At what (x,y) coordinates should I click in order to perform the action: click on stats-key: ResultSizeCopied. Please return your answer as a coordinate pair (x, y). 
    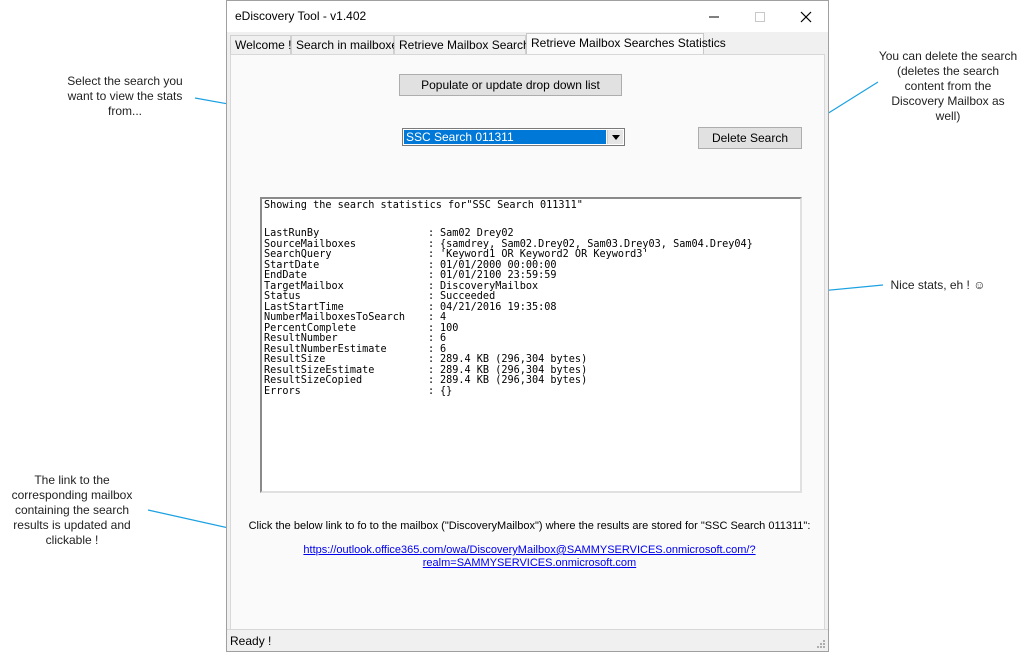
    Looking at the image, I should click on (313, 380).